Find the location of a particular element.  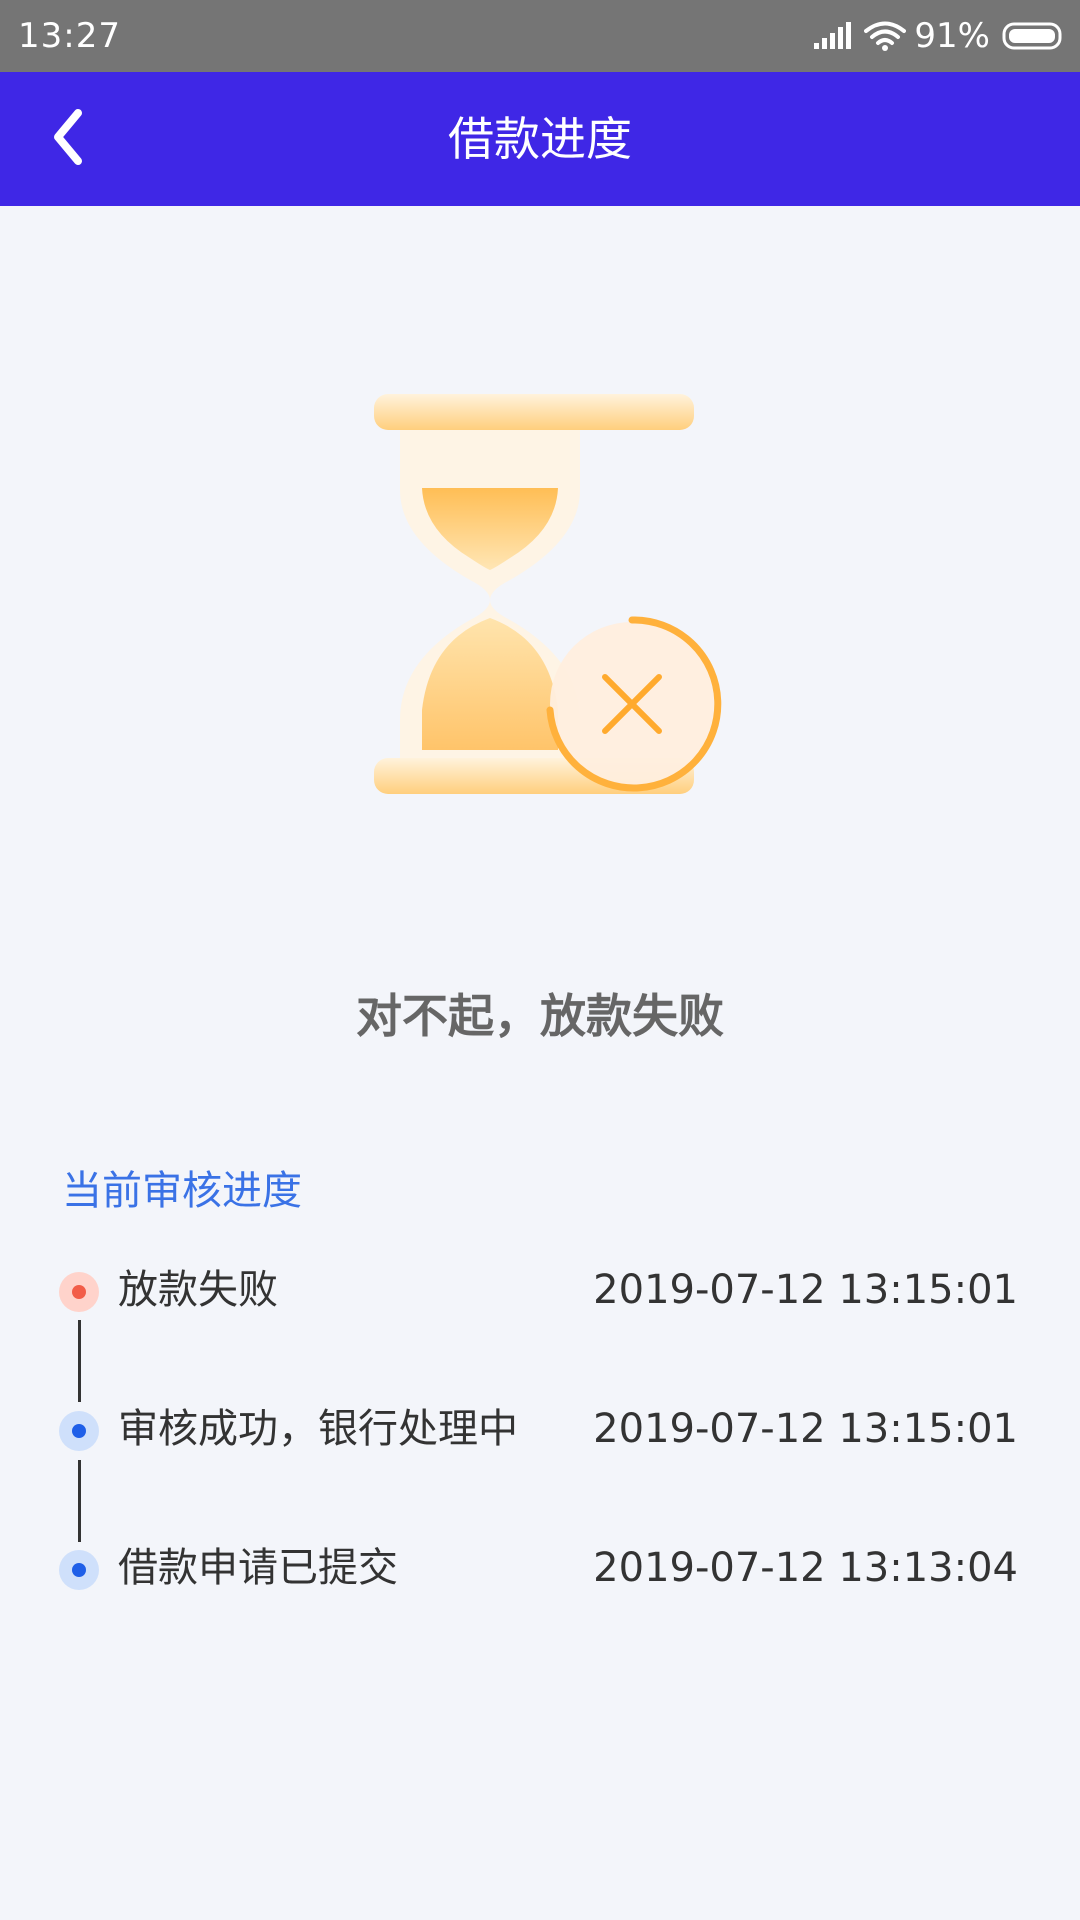

app-header: 借款进度 is located at coordinates (540, 139).